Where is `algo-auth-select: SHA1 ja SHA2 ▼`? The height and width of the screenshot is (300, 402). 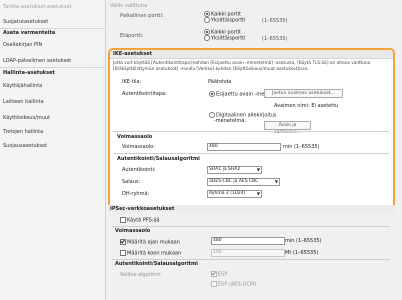
algo-auth-select: SHA1 ja SHA2 ▼ is located at coordinates (234, 170).